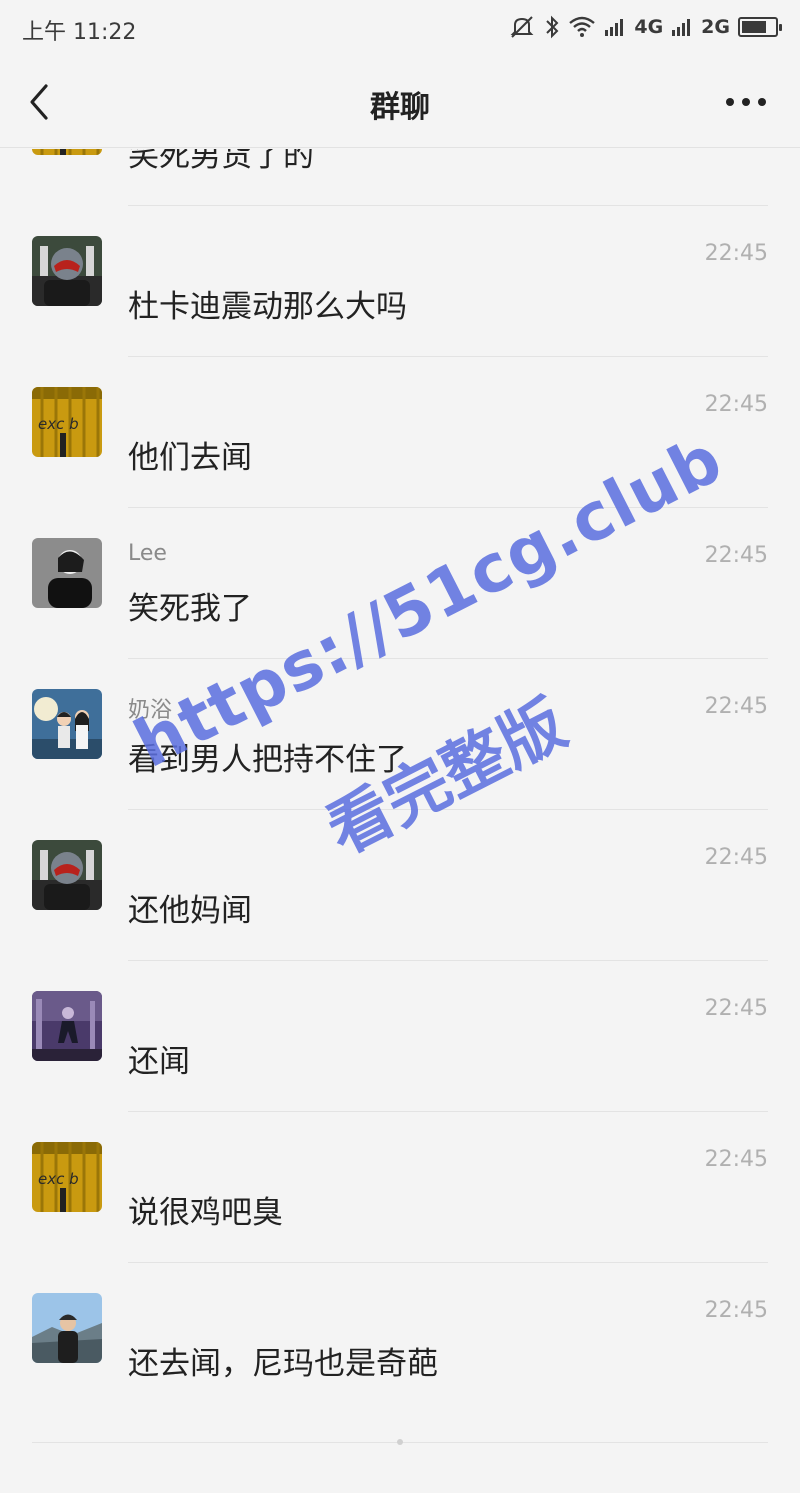 The image size is (800, 1493). I want to click on status-icons: 4G 2G, so click(645, 27).